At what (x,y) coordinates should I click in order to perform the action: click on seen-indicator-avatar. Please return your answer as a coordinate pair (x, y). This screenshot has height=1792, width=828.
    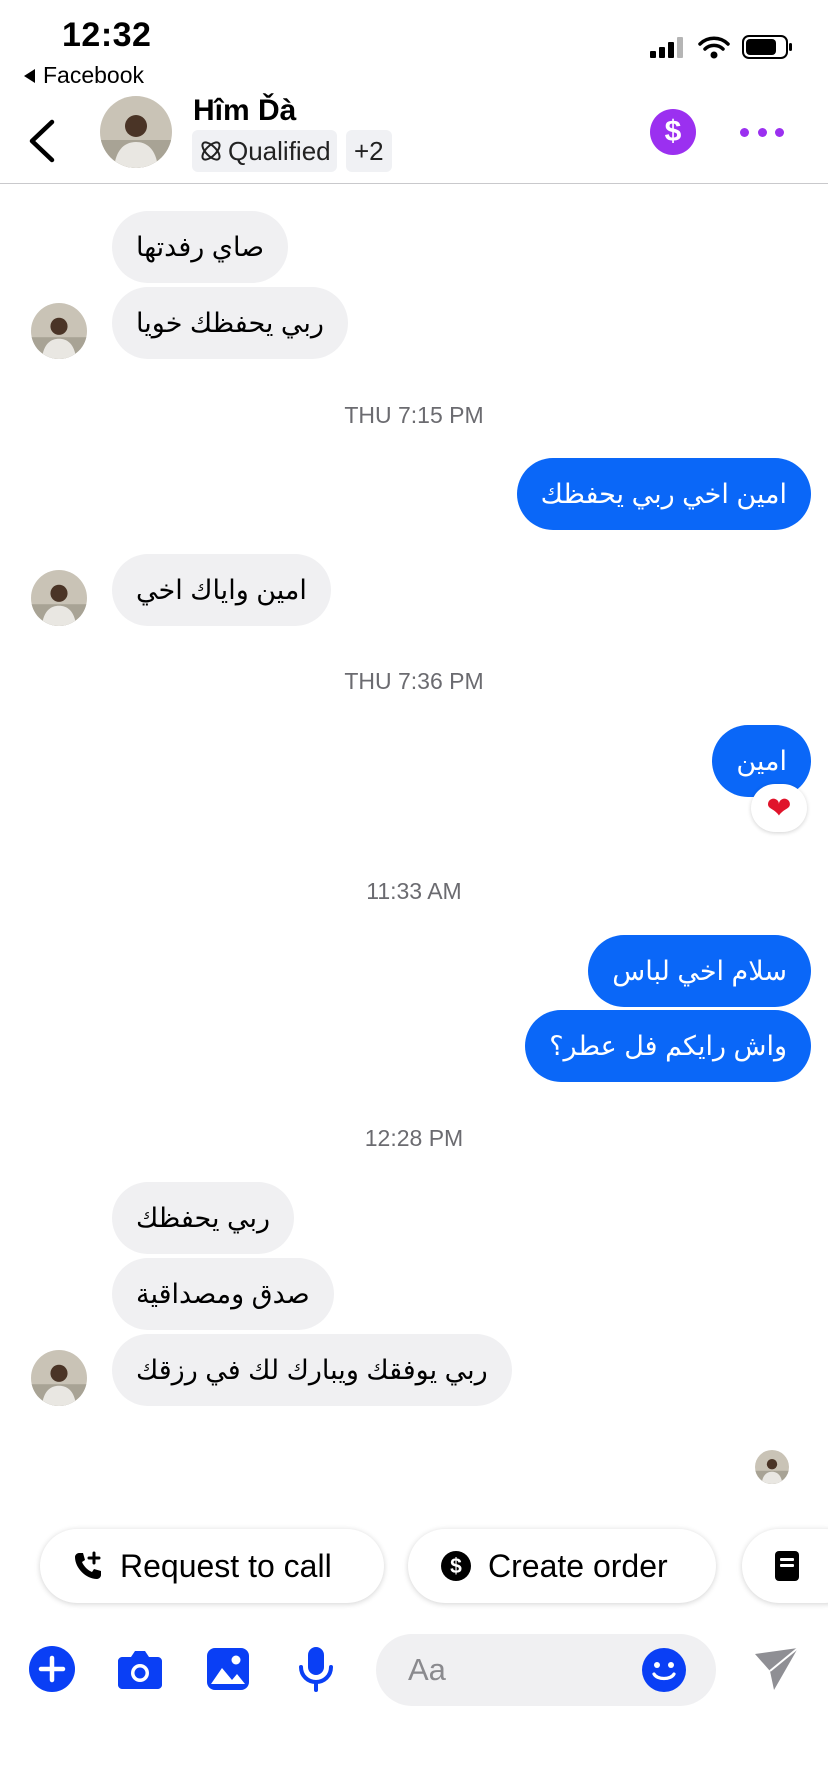
    Looking at the image, I should click on (772, 1467).